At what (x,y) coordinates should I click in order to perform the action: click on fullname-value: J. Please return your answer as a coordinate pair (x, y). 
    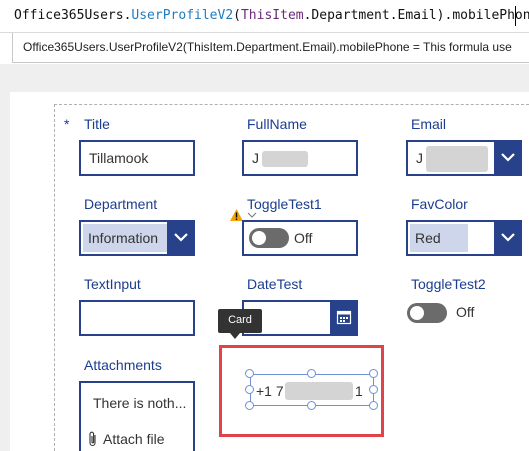
    Looking at the image, I should click on (255, 158).